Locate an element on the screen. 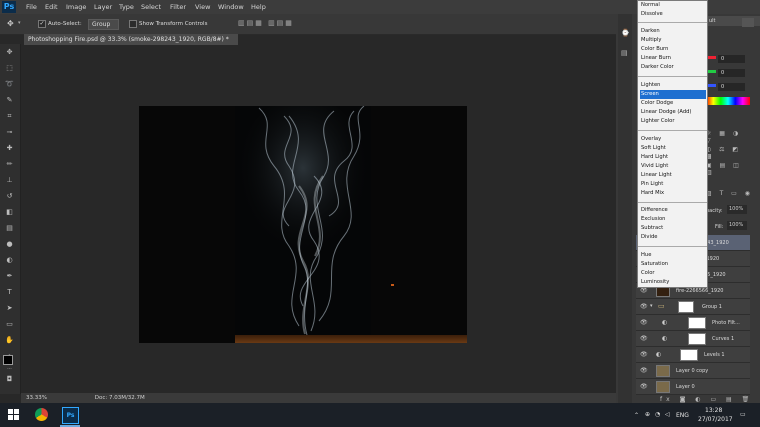 The width and height of the screenshot is (760, 427). blend-darken: Darken is located at coordinates (673, 31).